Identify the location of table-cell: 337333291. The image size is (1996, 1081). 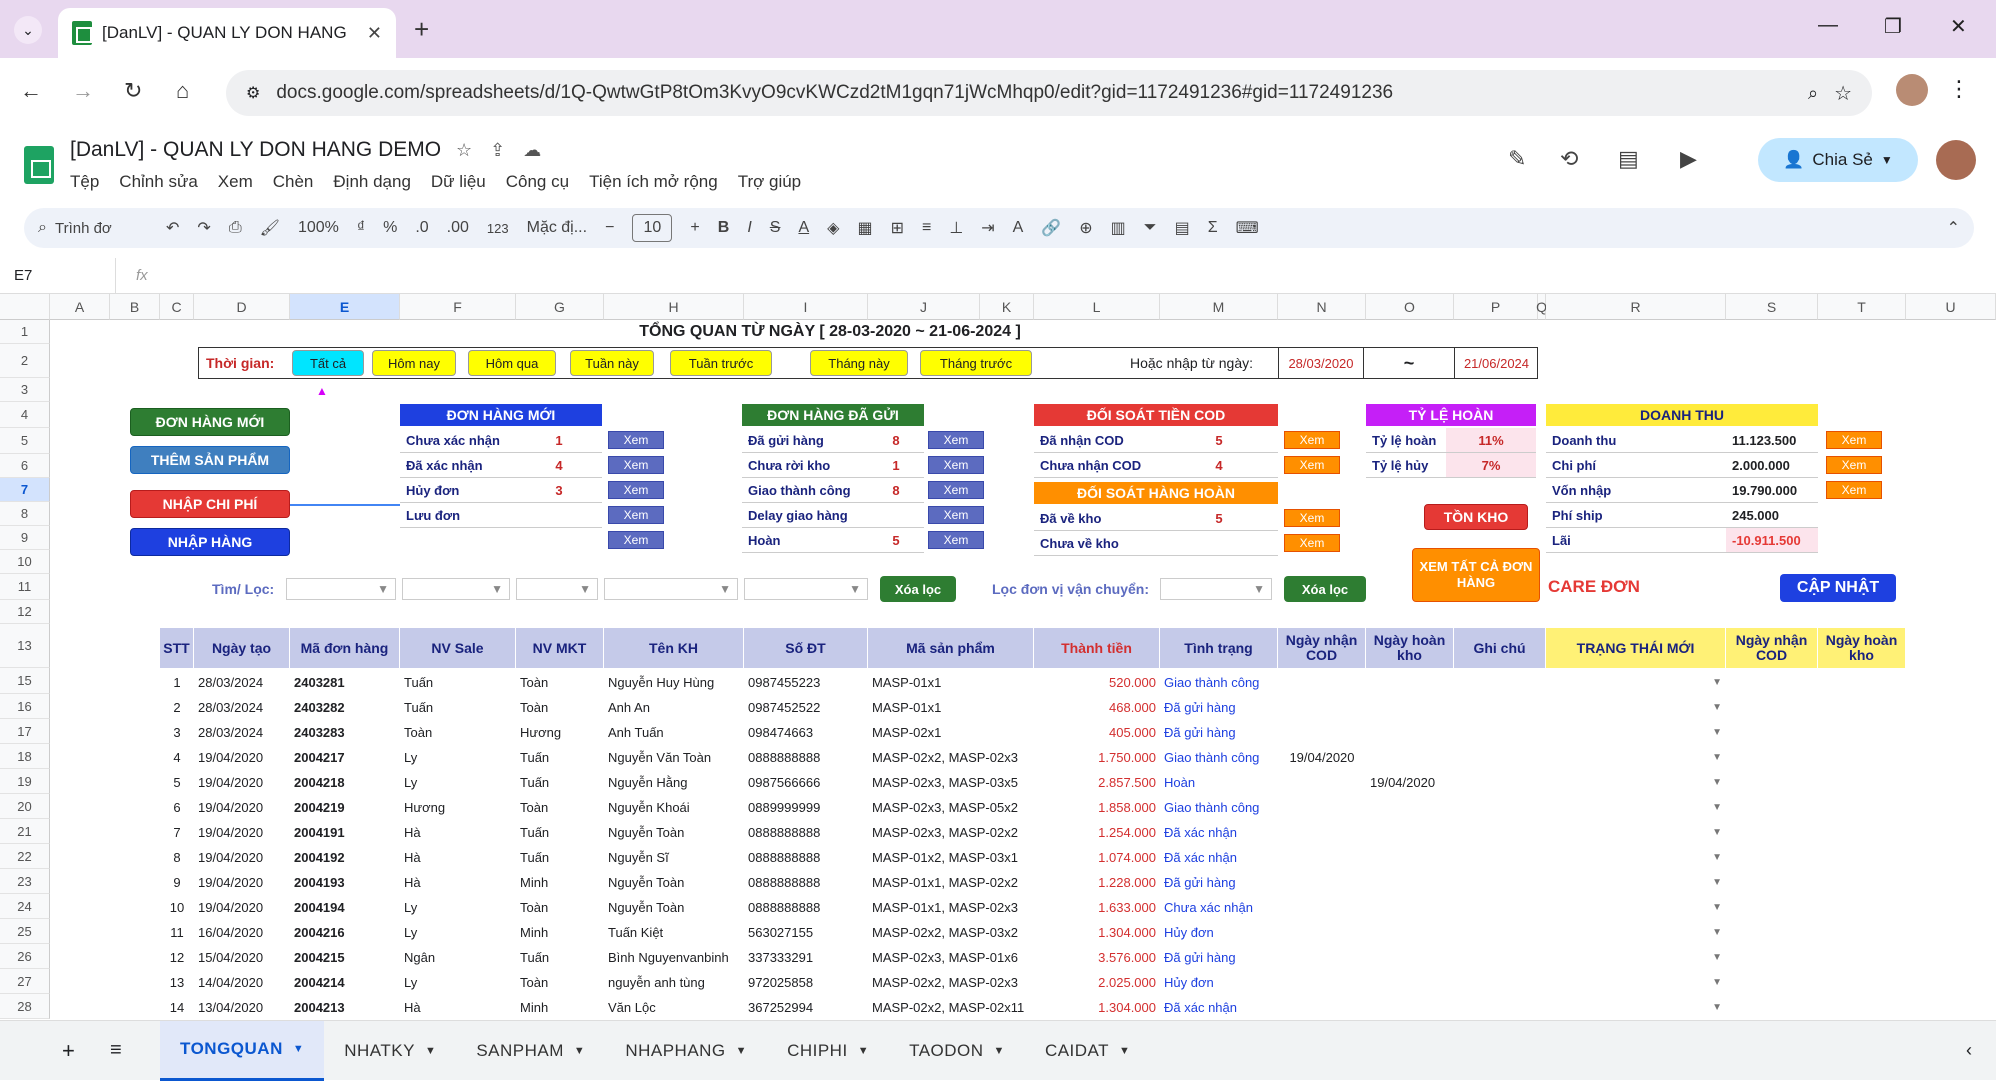
(806, 957).